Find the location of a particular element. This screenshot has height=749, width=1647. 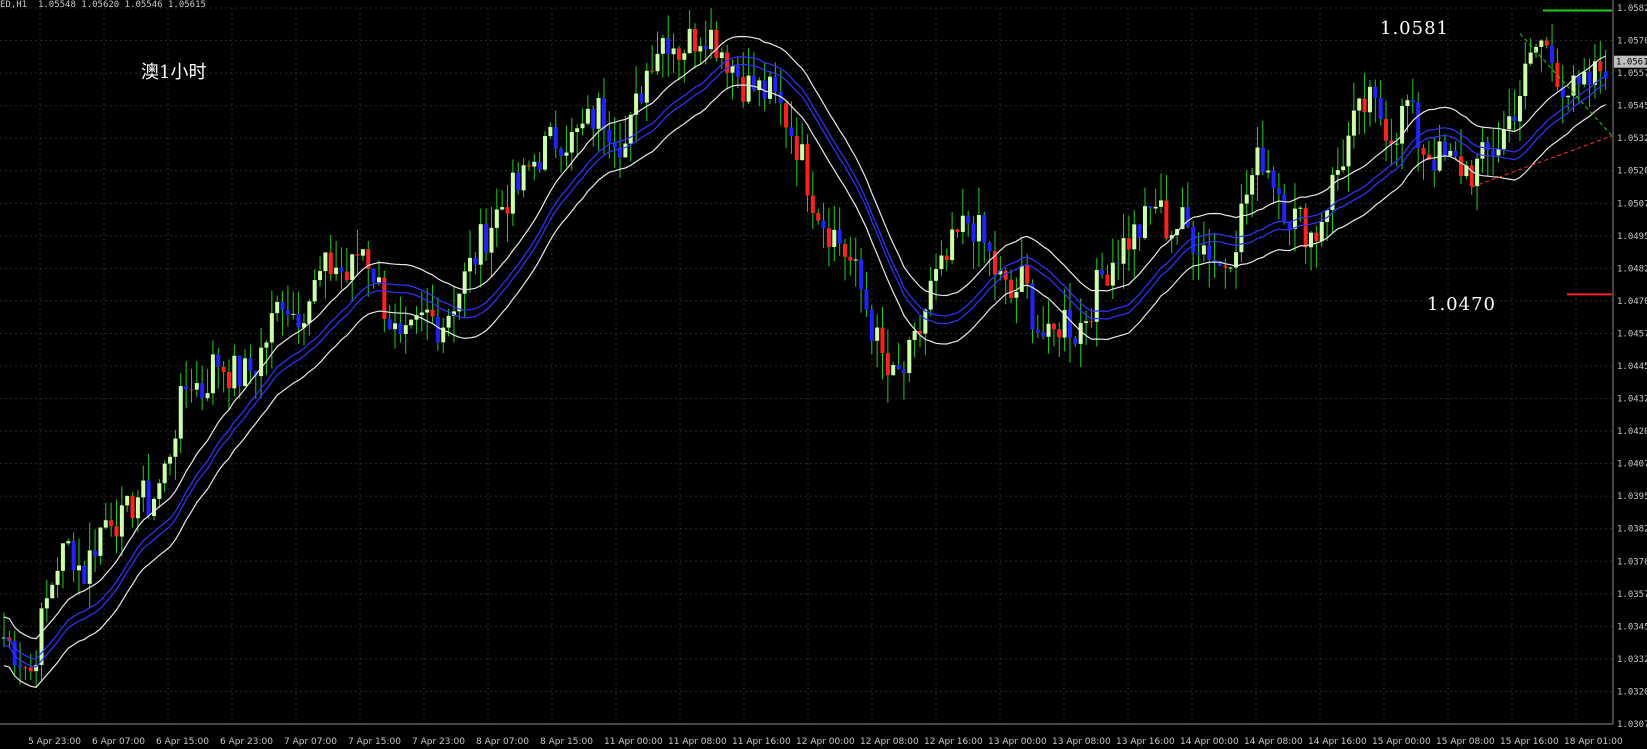

y-tick-label: 1.0370 is located at coordinates (1632, 562).